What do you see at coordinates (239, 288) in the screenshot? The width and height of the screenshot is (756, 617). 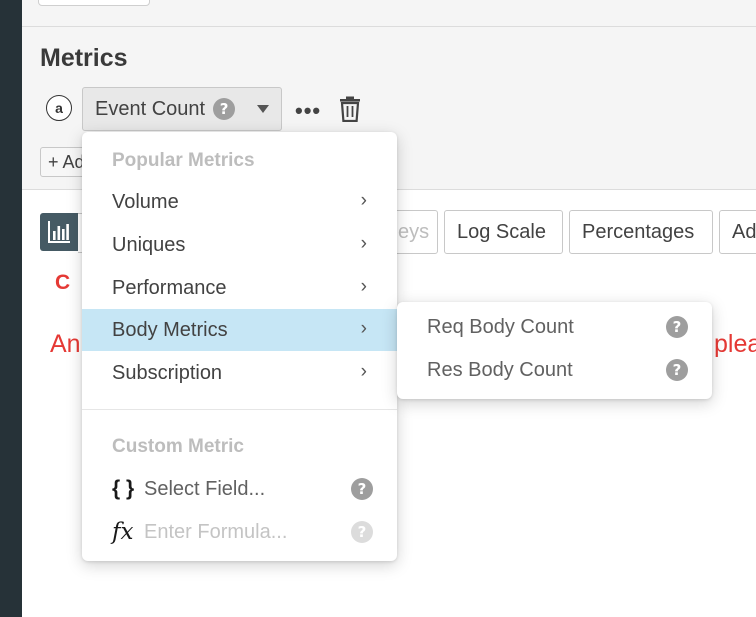 I see `menu-item-performance: Performance ›` at bounding box center [239, 288].